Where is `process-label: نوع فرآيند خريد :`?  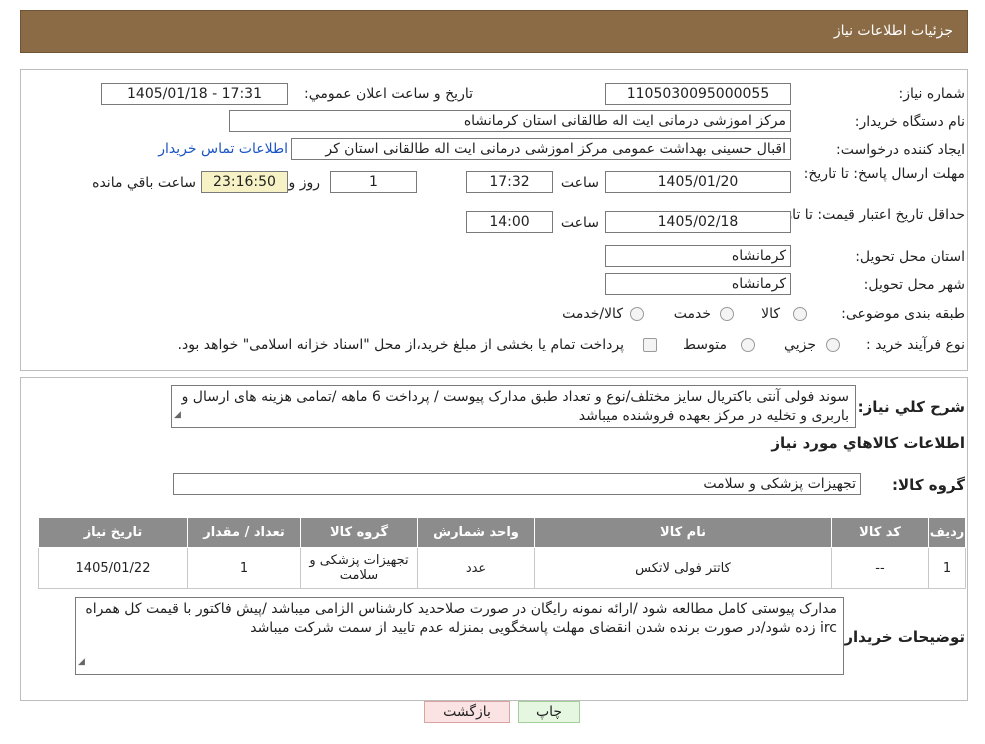 process-label: نوع فرآيند خريد : is located at coordinates (915, 345).